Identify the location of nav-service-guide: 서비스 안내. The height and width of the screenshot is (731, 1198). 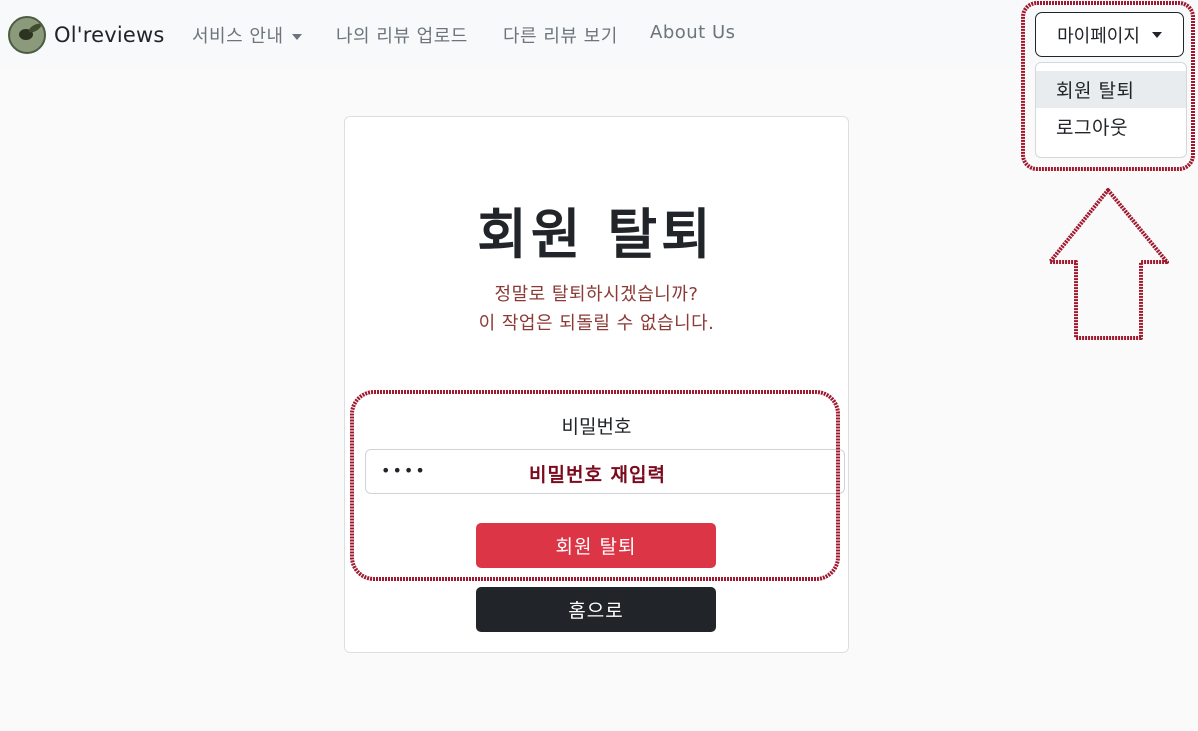
(247, 35).